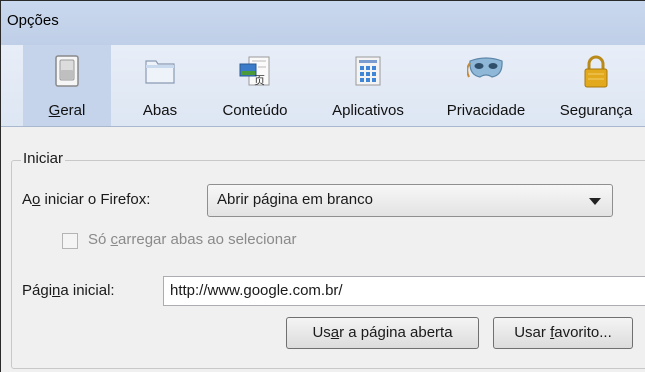 The image size is (645, 372). Describe the element at coordinates (596, 110) in the screenshot. I see `pane-seguranca-label: Segurança` at that location.